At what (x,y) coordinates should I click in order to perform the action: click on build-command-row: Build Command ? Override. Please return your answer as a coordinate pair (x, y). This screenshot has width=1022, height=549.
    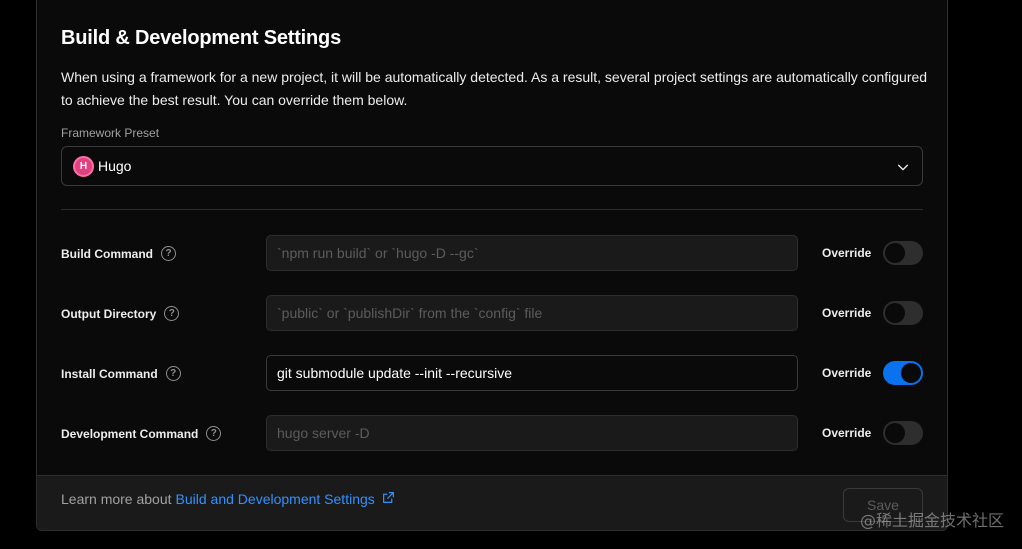
    Looking at the image, I should click on (492, 253).